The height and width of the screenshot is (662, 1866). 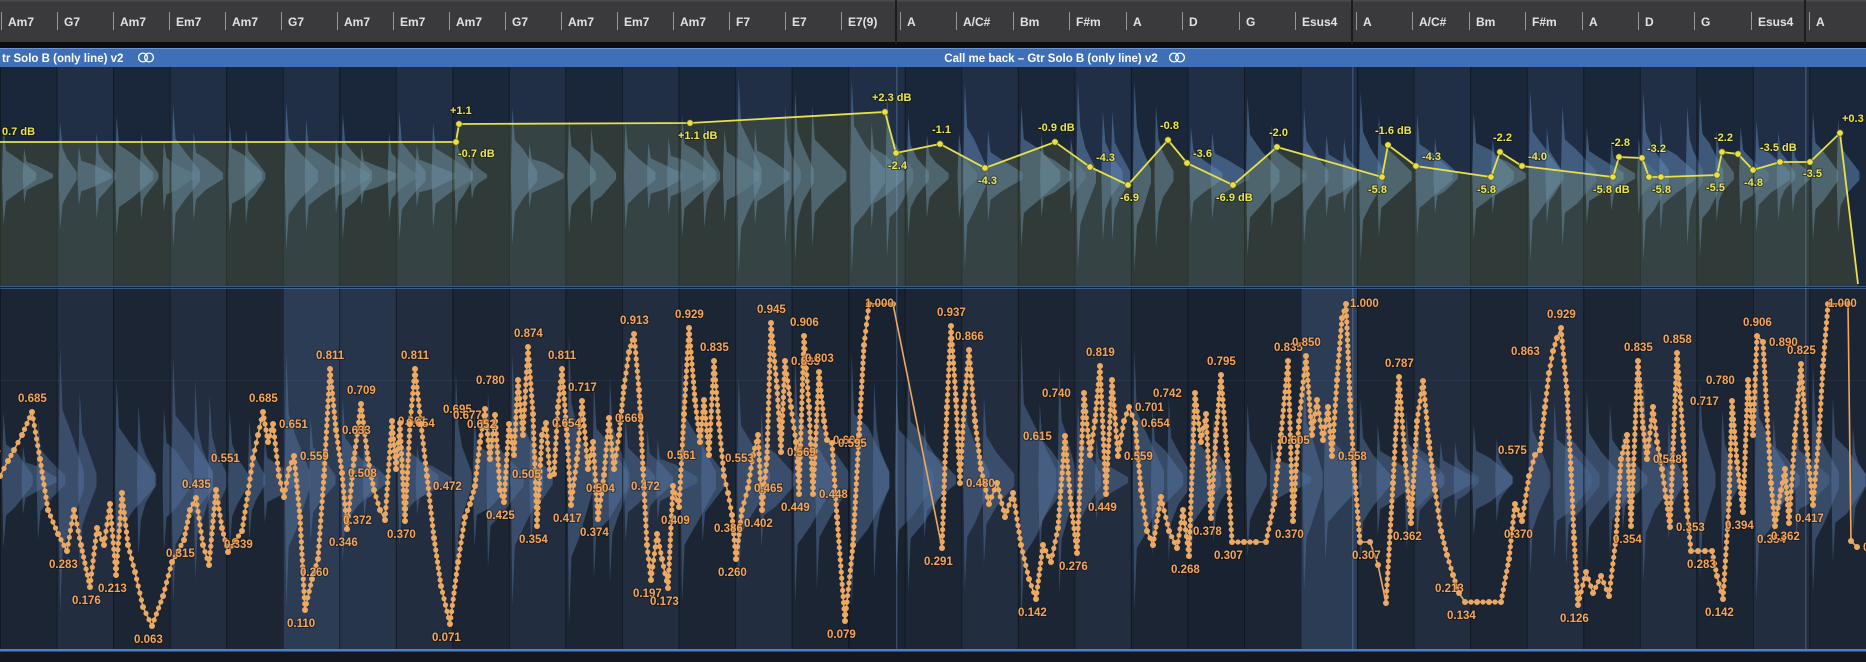 I want to click on chord-cell: E7(9), so click(x=862, y=22).